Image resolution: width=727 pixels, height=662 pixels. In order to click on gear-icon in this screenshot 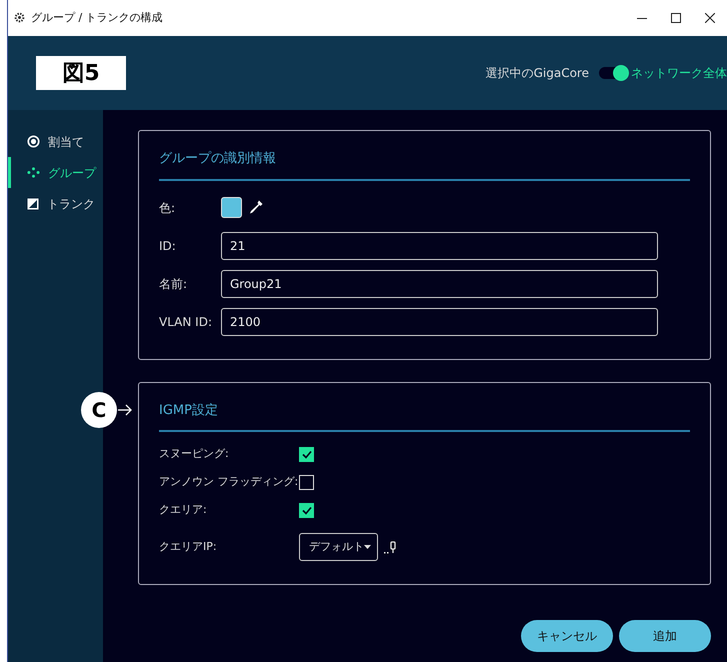, I will do `click(19, 18)`.